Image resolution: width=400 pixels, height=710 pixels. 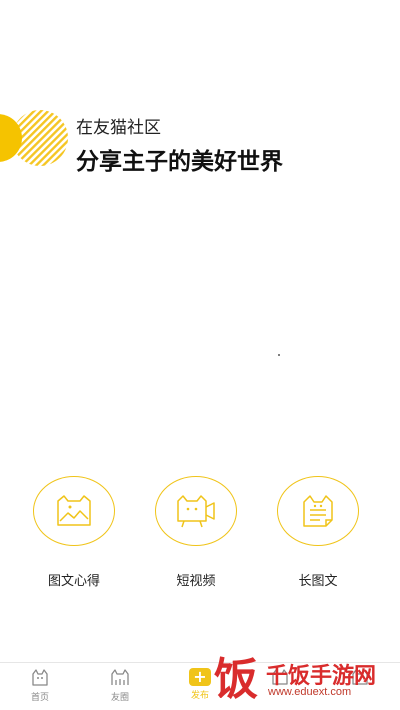 I want to click on option-short-video-label: 短视频, so click(x=196, y=581).